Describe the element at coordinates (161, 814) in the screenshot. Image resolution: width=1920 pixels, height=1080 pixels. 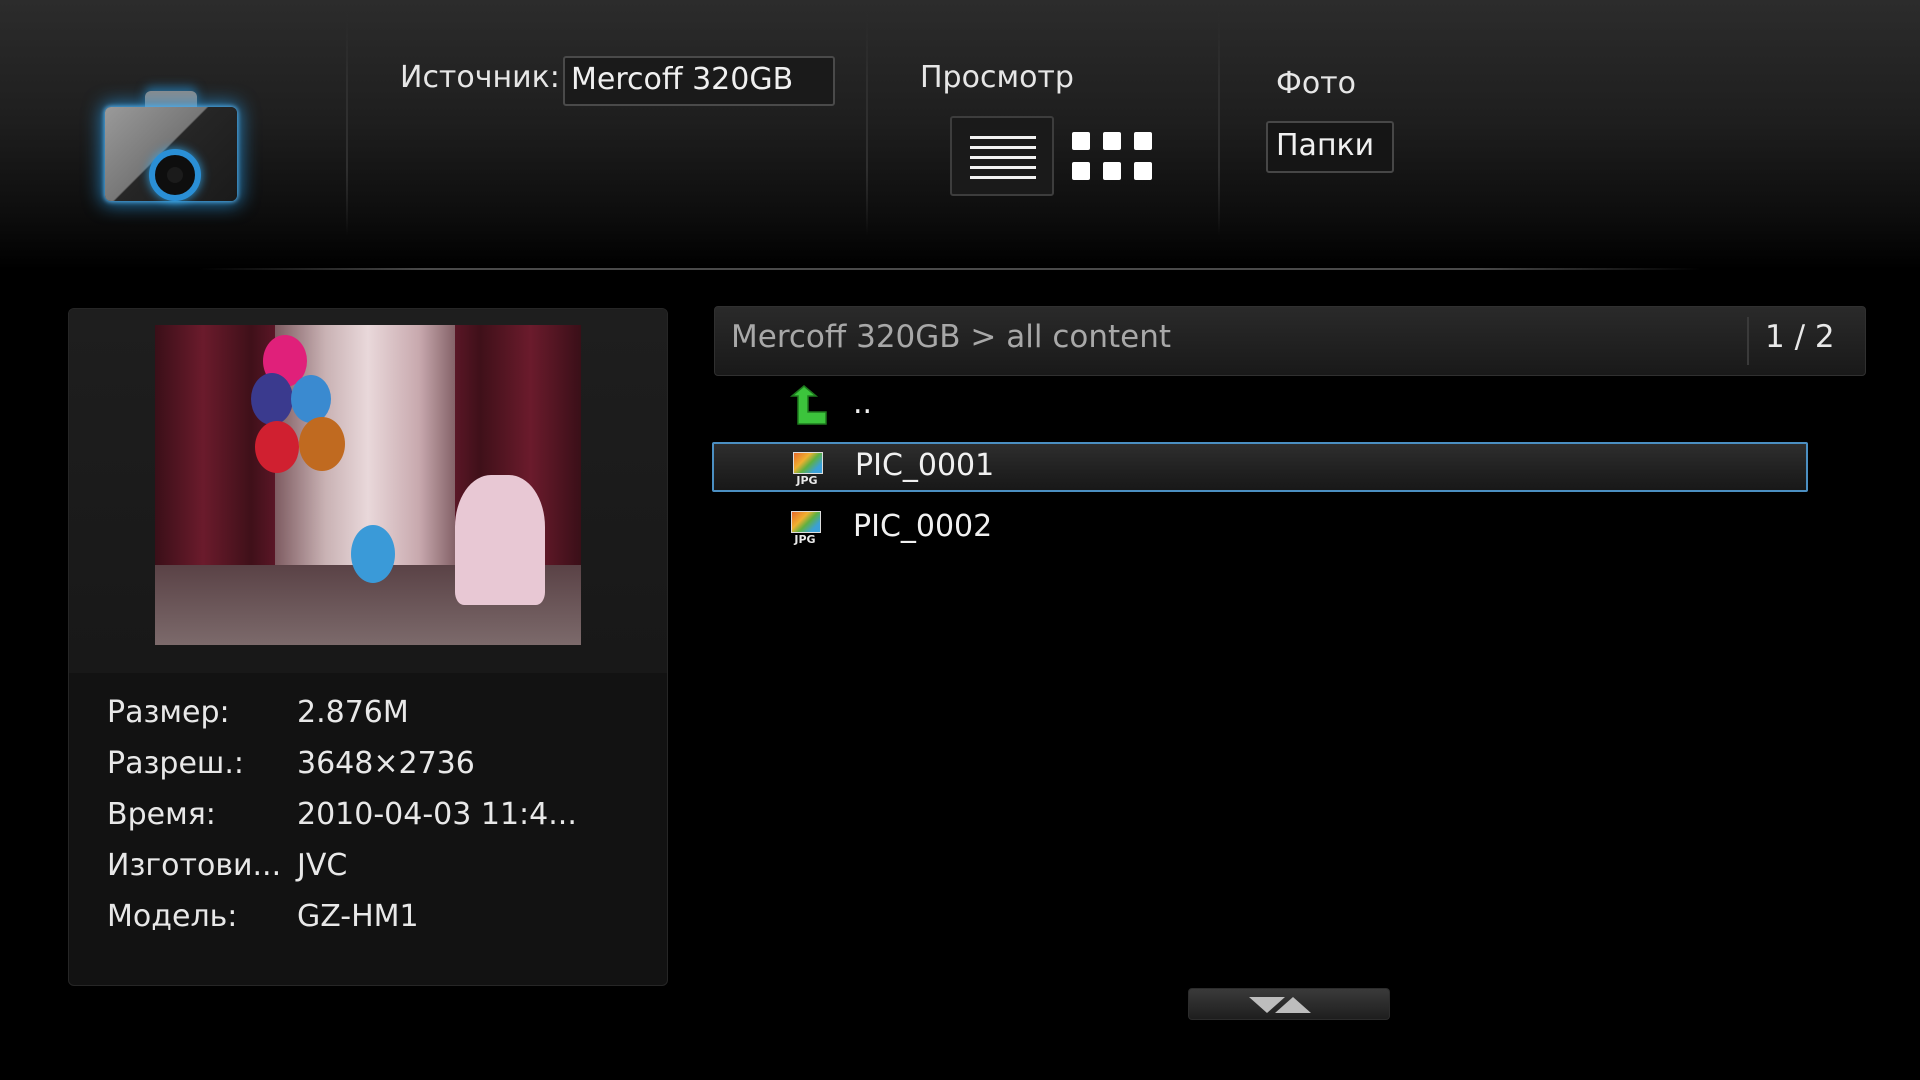
I see `detail-key: Время:` at that location.